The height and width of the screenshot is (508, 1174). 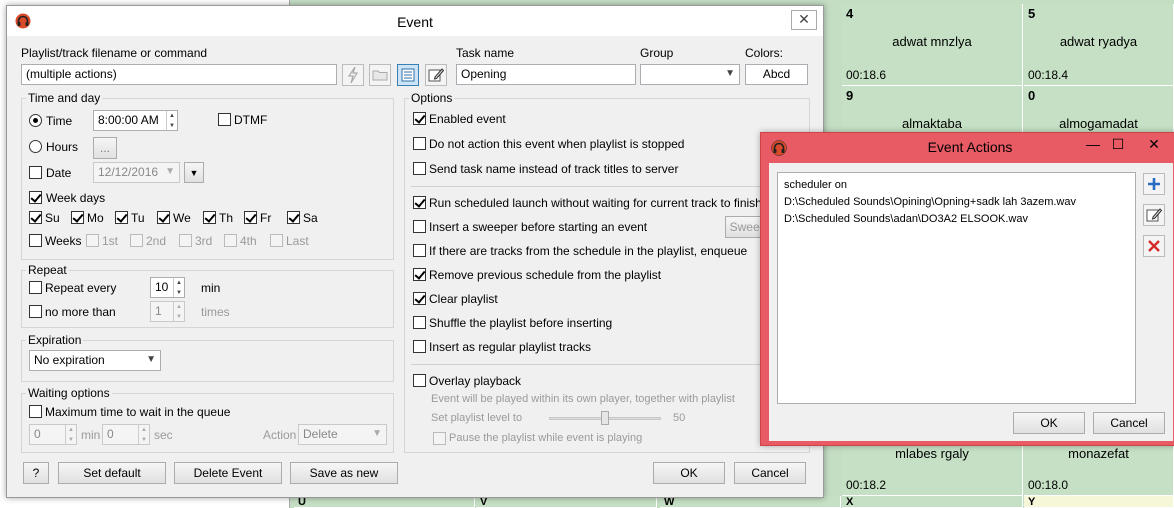 What do you see at coordinates (136, 172) in the screenshot?
I see `date-input: 12/12/2016 ▼` at bounding box center [136, 172].